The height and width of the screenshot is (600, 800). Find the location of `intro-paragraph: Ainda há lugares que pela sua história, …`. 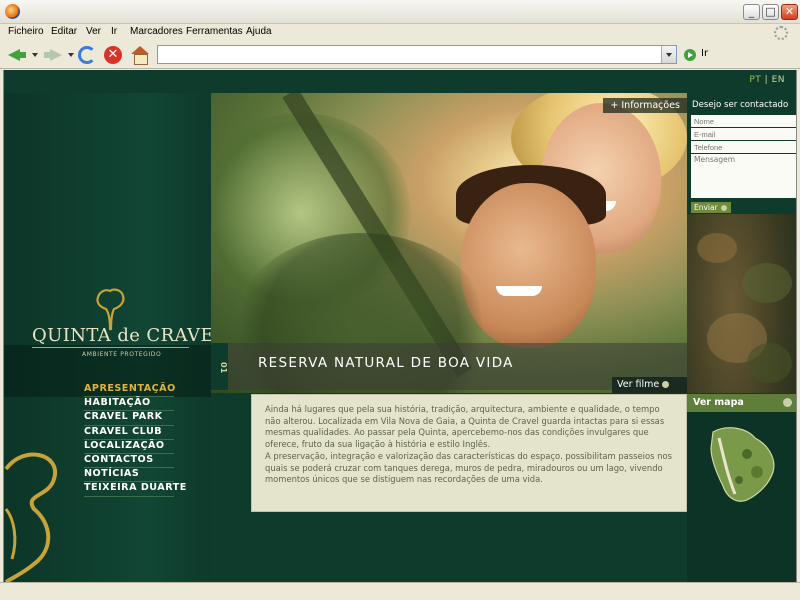

intro-paragraph: Ainda há lugares que pela sua história, … is located at coordinates (468, 444).